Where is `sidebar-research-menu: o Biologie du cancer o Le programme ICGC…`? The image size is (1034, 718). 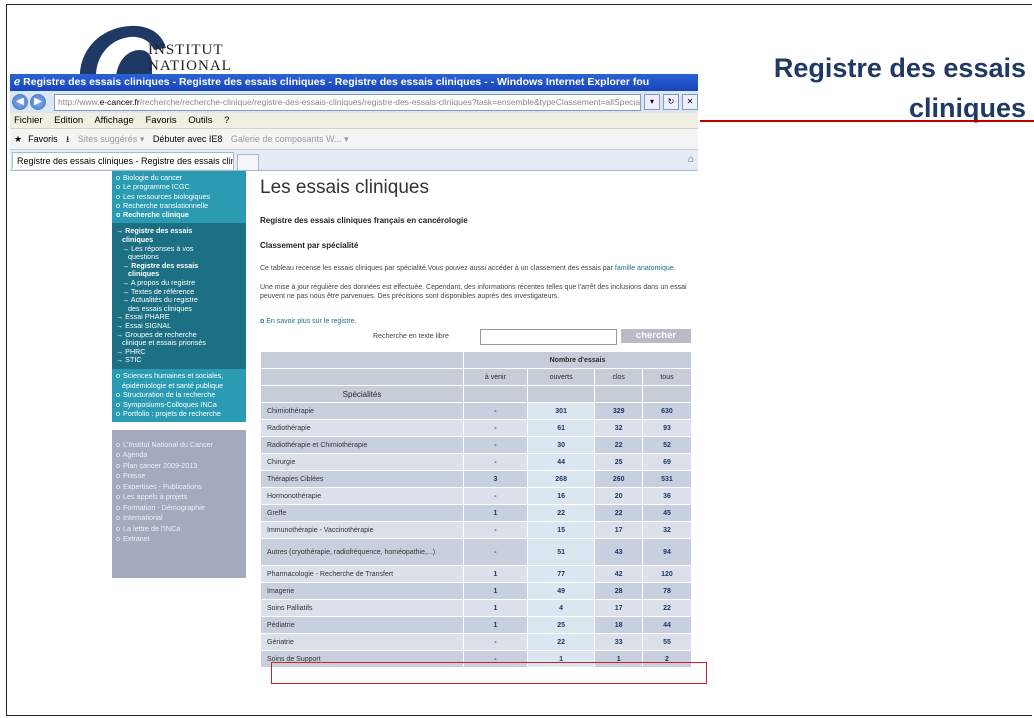 sidebar-research-menu: o Biologie du cancer o Le programme ICGC… is located at coordinates (179, 197).